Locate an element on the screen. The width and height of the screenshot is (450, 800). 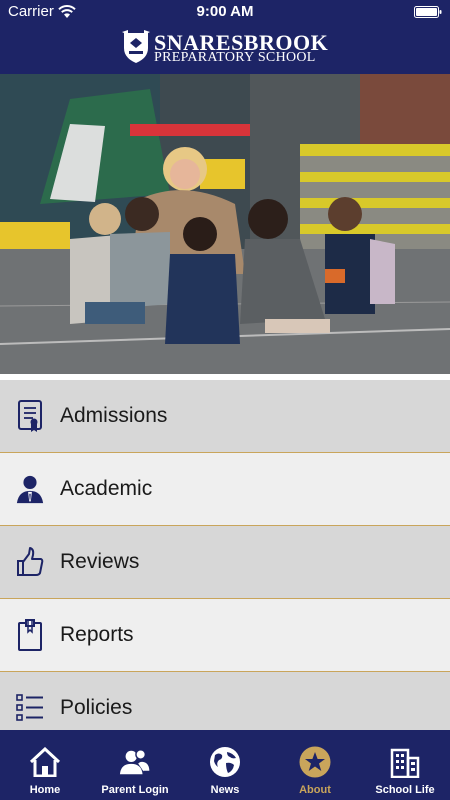
menu-item-label: Admissions is located at coordinates (114, 415).